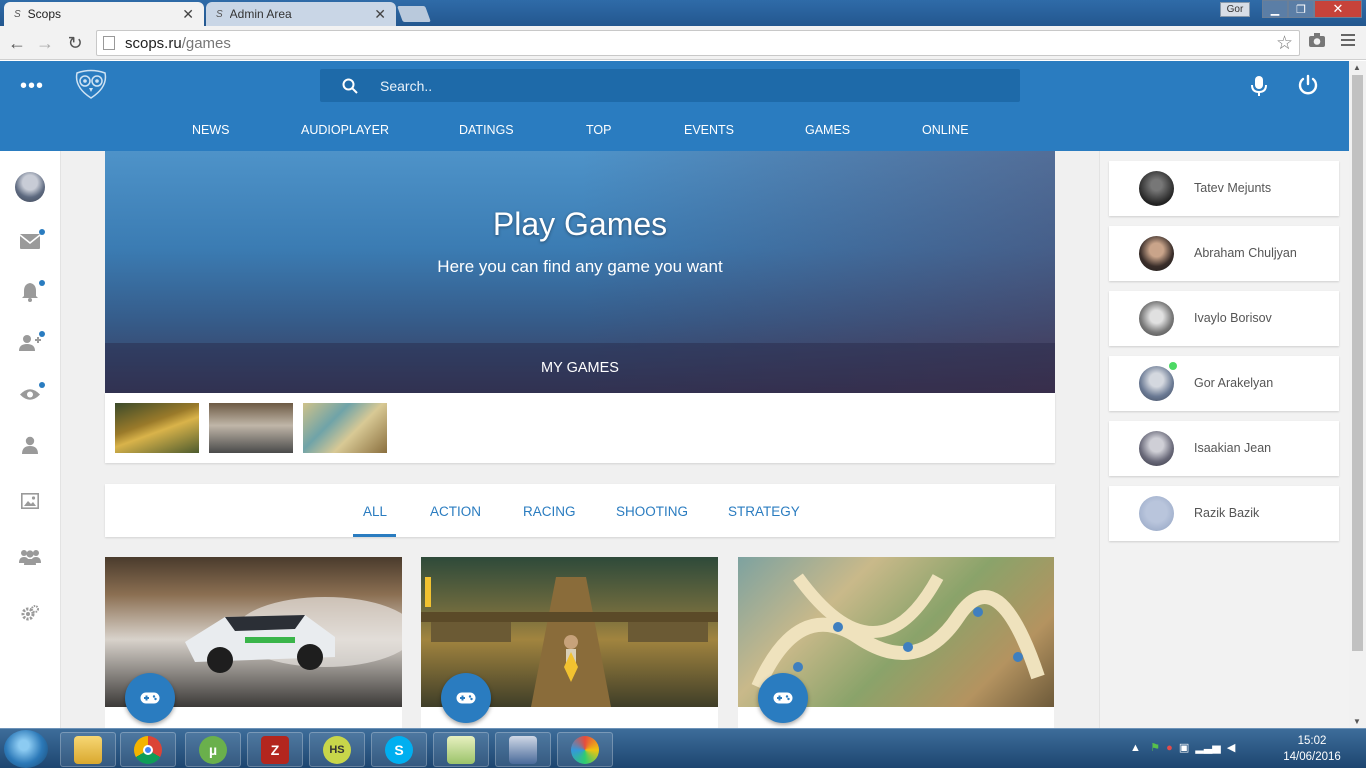 This screenshot has width=1366, height=768. I want to click on chrome-icon, so click(148, 749).